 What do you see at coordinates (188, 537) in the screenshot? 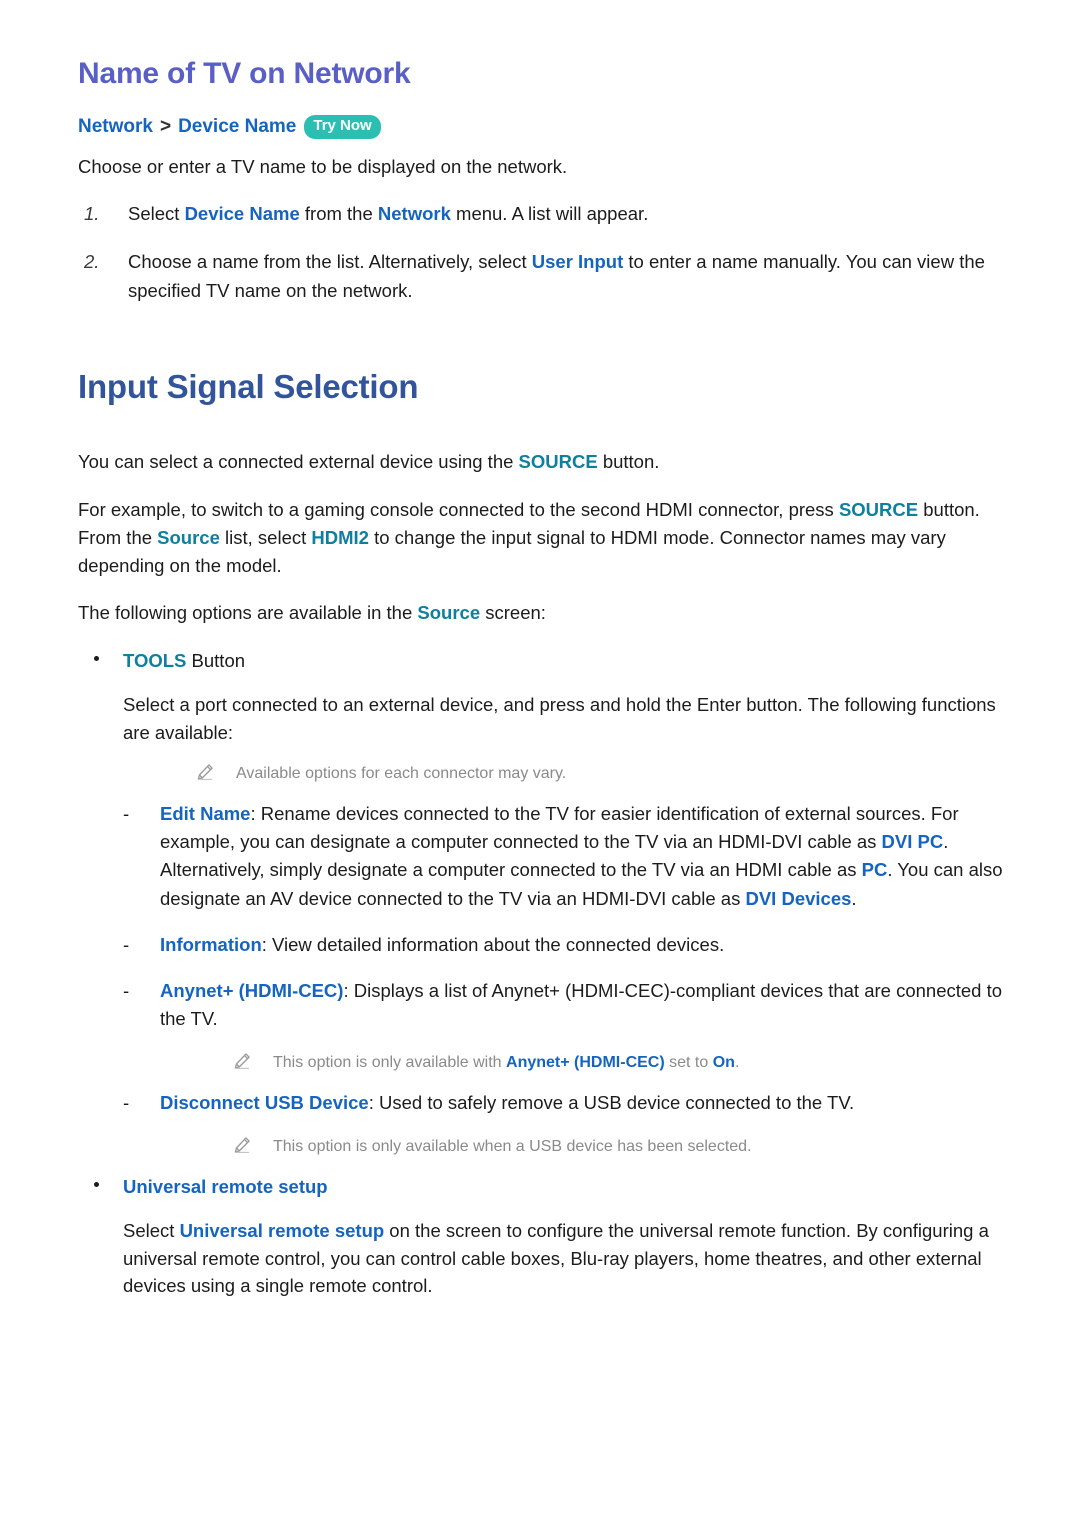
I see `keyword-source-list: Source` at bounding box center [188, 537].